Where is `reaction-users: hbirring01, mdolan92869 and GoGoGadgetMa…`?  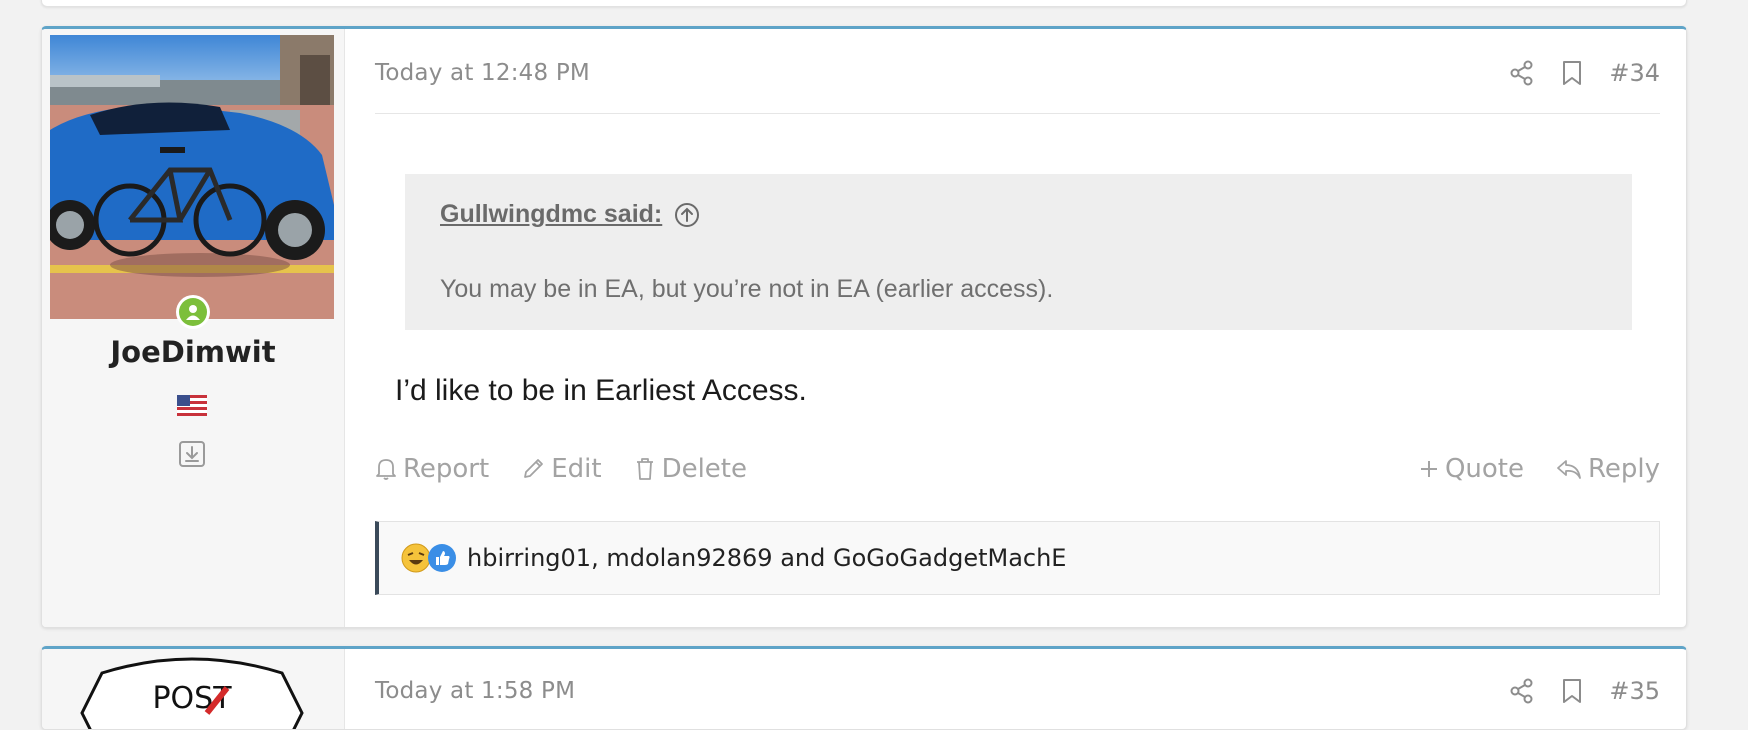
reaction-users: hbirring01, mdolan92869 and GoGoGadgetMa… is located at coordinates (766, 558).